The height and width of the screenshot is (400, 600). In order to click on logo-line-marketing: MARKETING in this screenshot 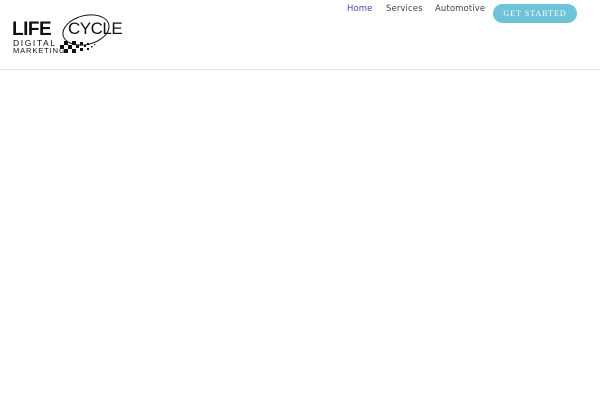, I will do `click(39, 50)`.